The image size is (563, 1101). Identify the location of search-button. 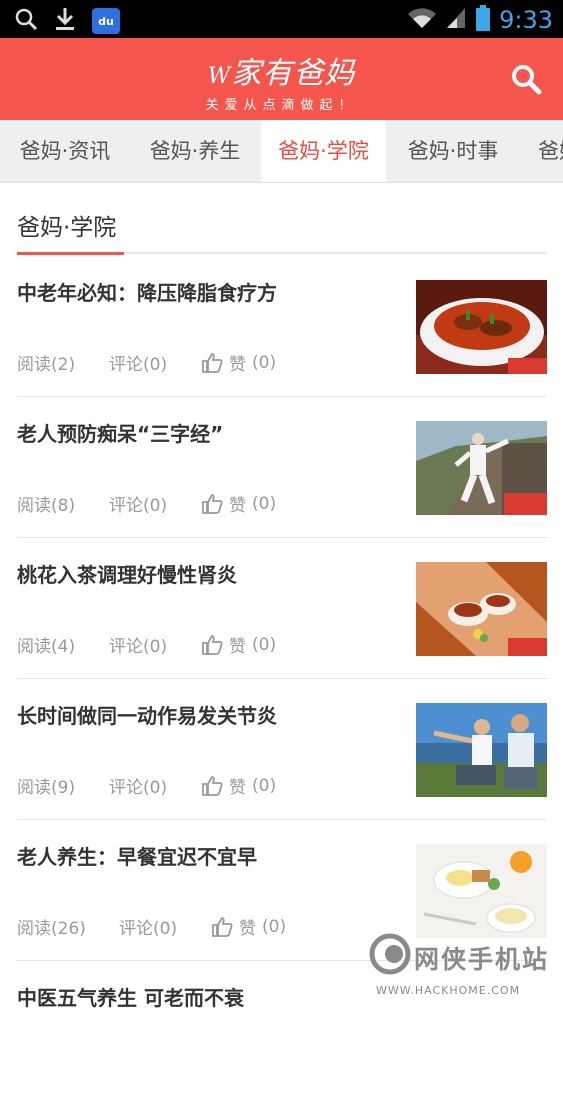
(526, 79).